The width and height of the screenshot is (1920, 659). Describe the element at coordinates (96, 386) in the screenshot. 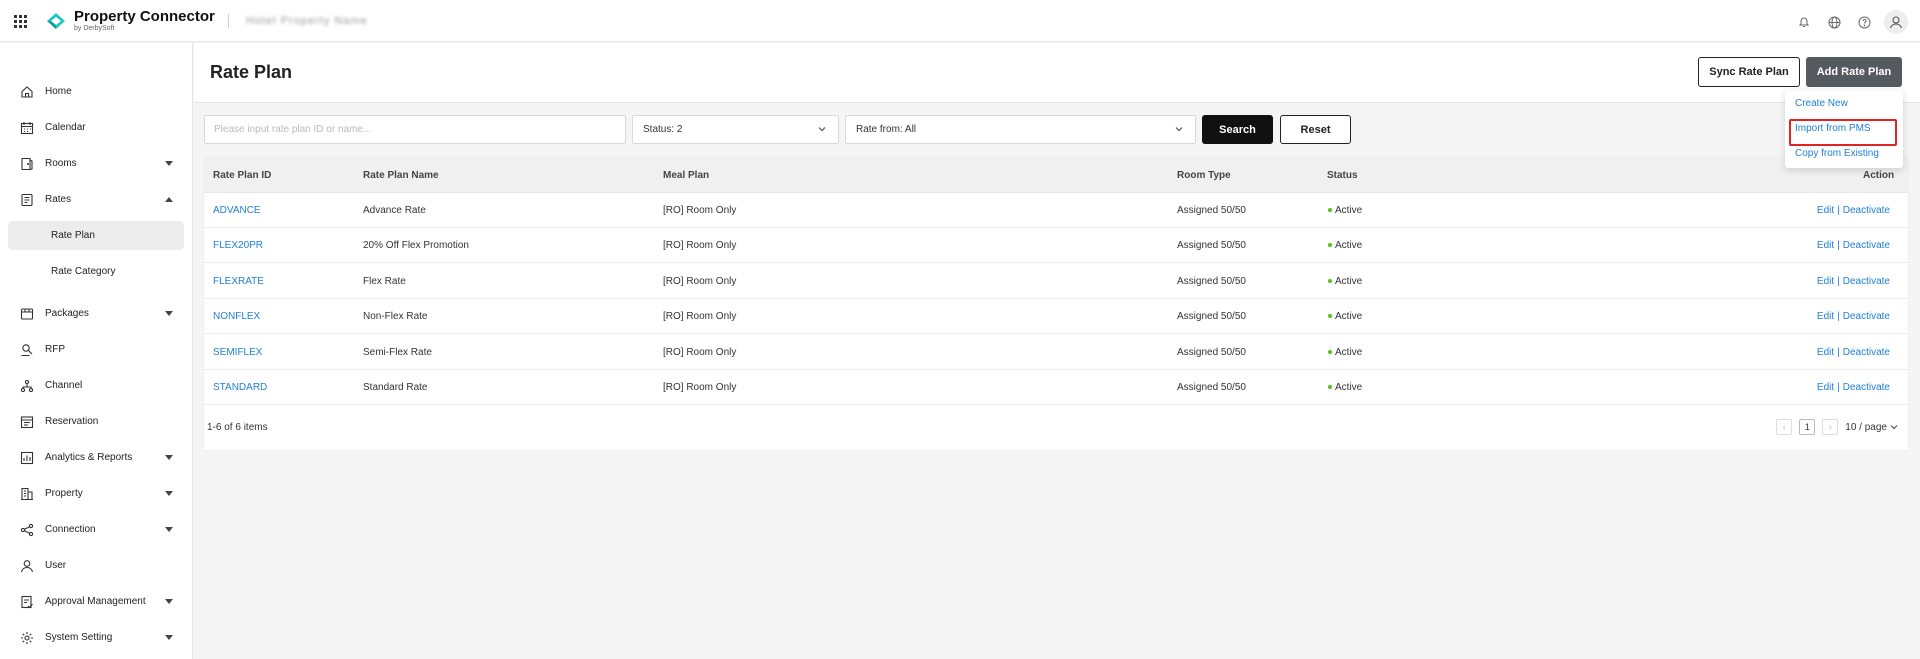

I see `sidebar-item-channel: Channel` at that location.